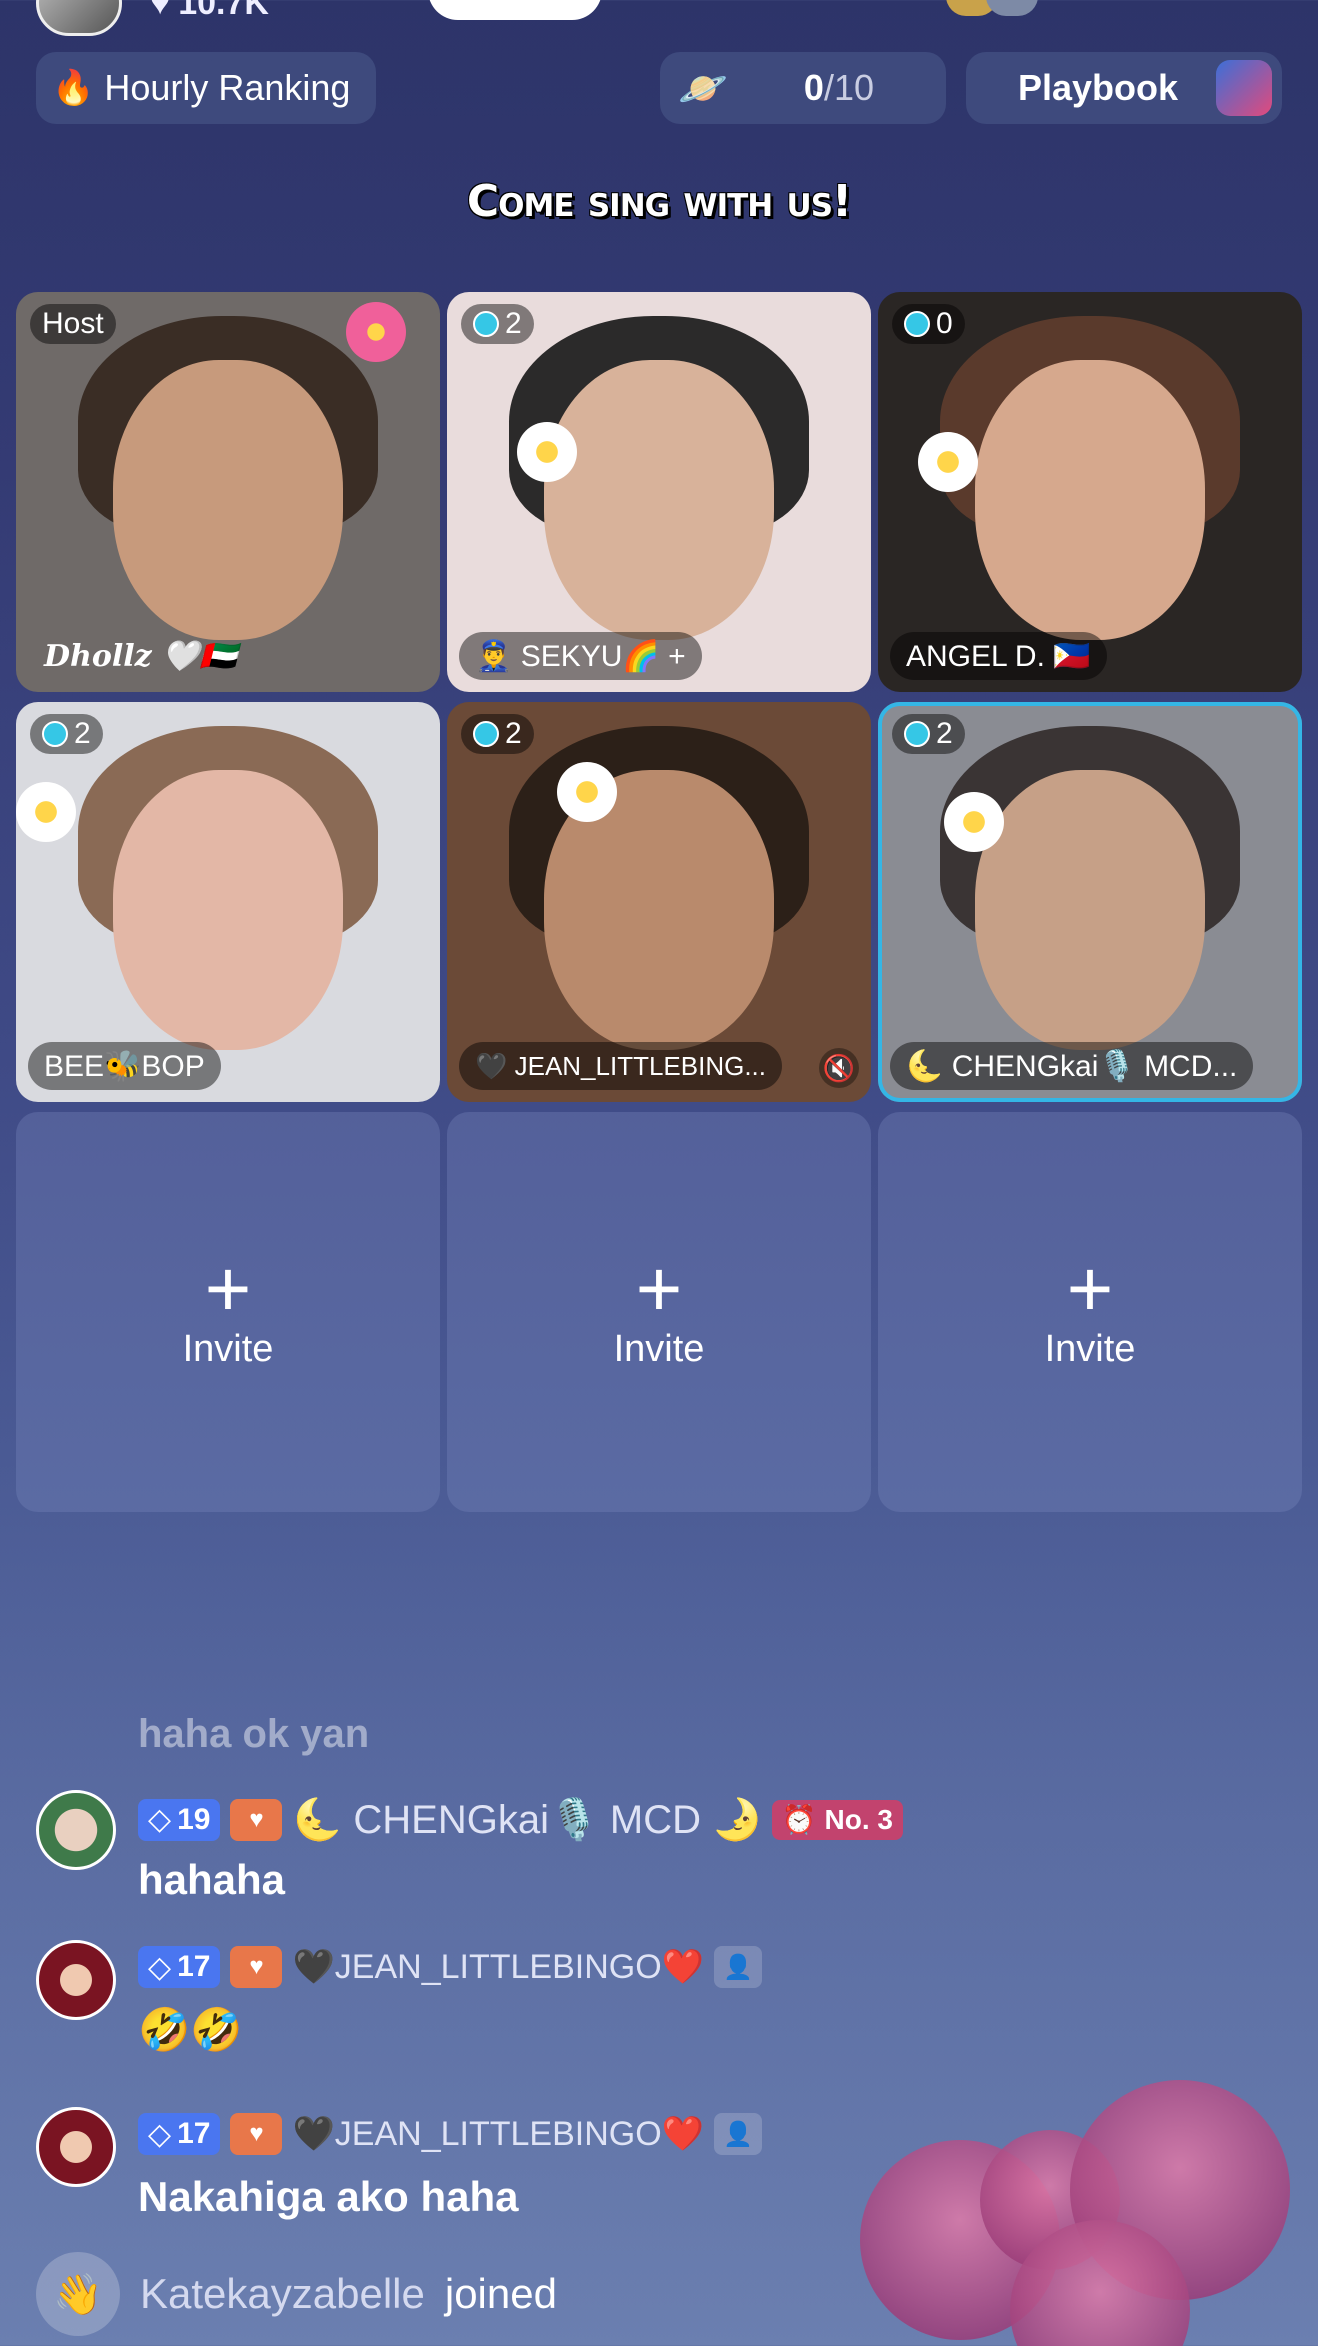  I want to click on gift-progress: 0/10, so click(838, 87).